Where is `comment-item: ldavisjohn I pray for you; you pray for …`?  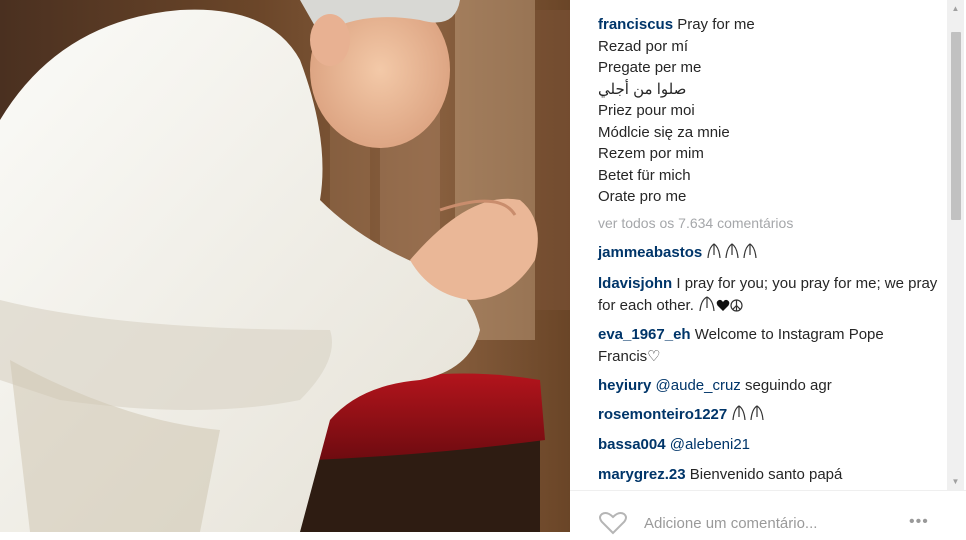 comment-item: ldavisjohn I pray for you; you pray for … is located at coordinates (768, 295).